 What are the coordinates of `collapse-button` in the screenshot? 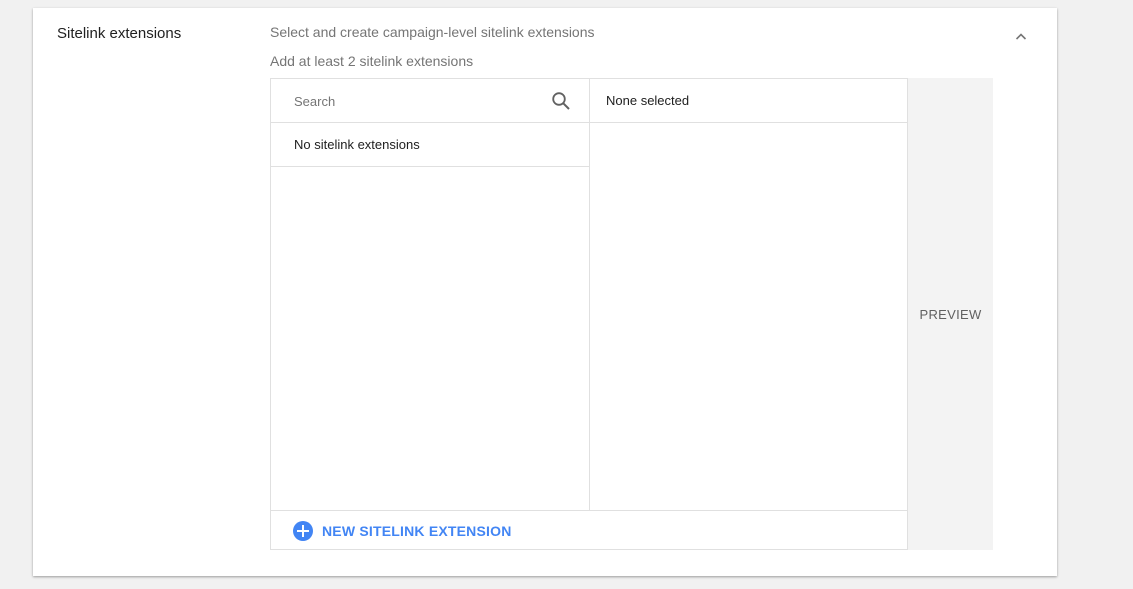 It's located at (1021, 36).